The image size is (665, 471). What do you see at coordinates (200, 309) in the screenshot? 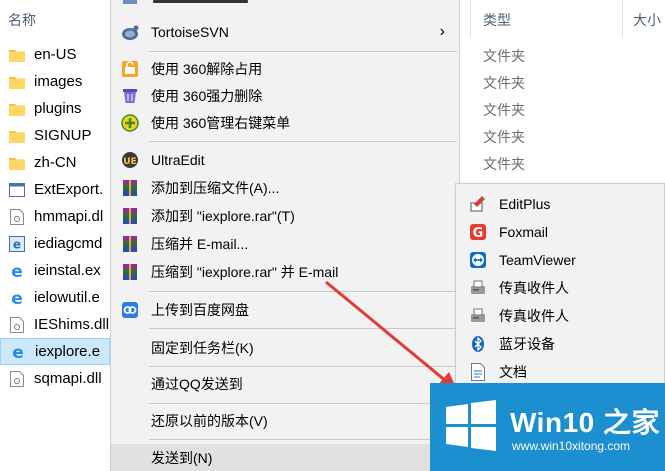
I see `menu-item-label: 上传到百度网盘` at bounding box center [200, 309].